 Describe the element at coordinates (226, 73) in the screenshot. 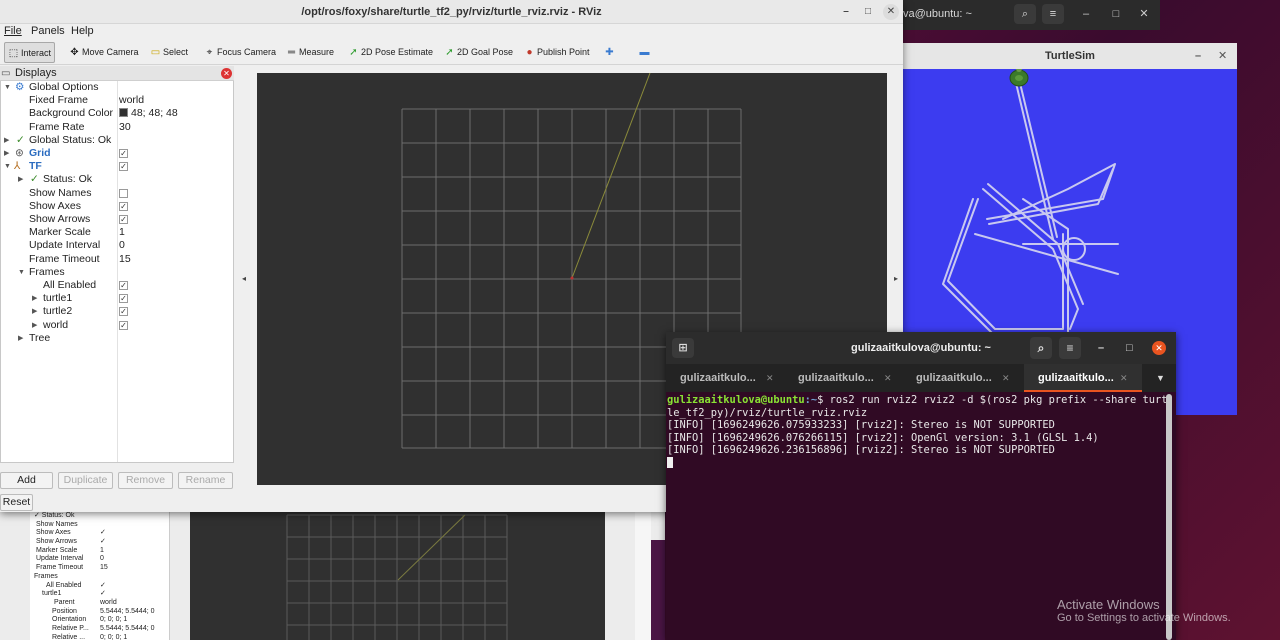

I see `close-panel-icon: ✕` at that location.